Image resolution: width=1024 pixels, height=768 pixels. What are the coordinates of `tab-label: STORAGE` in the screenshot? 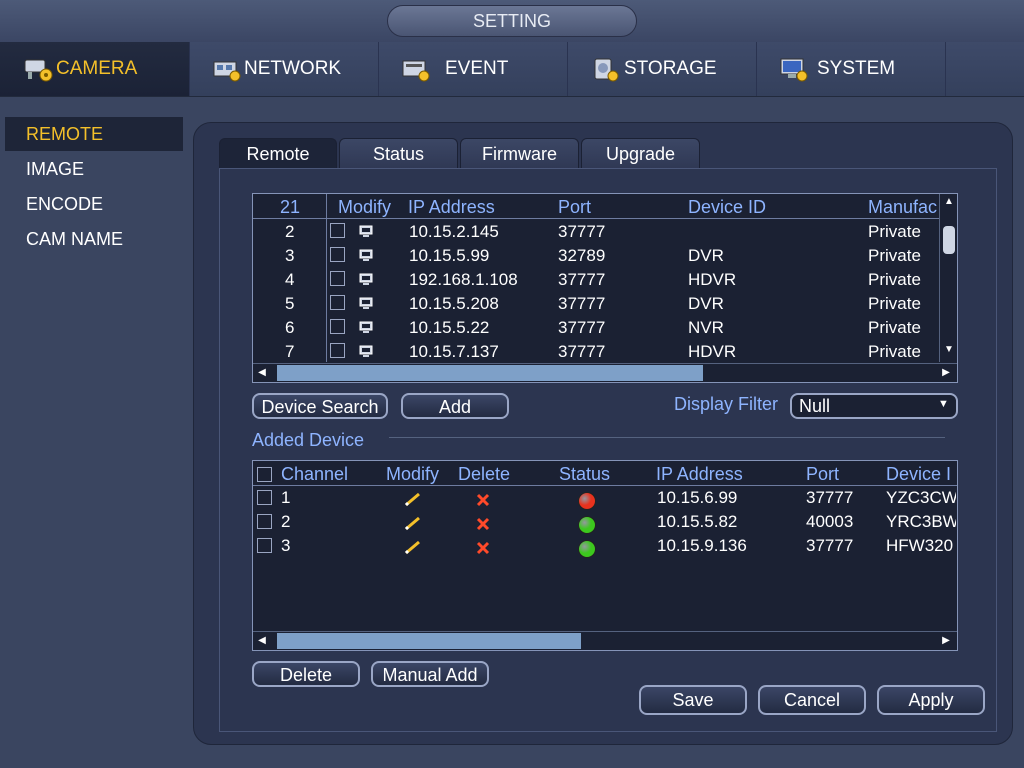 It's located at (670, 68).